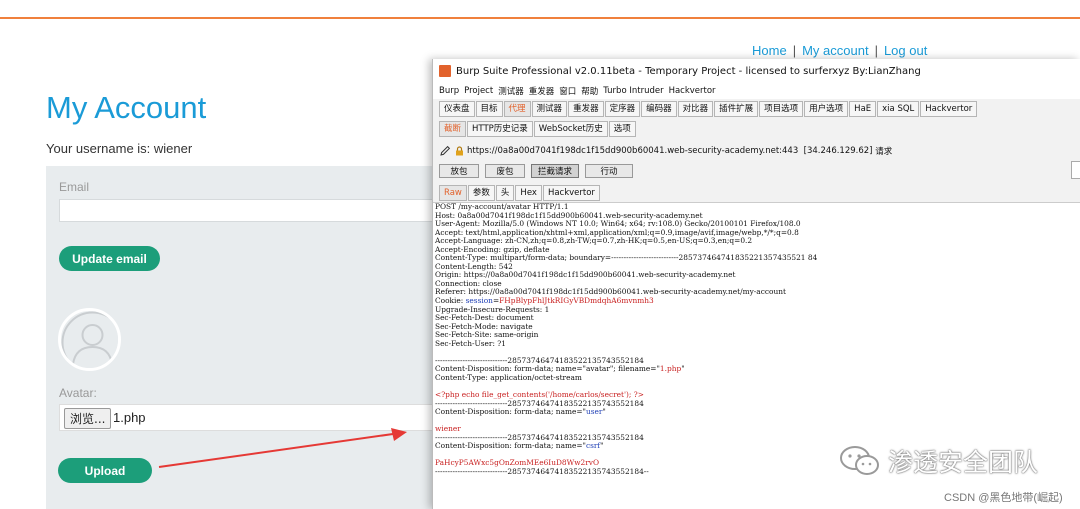  Describe the element at coordinates (905, 50) in the screenshot. I see `log-out-link: Log out` at that location.